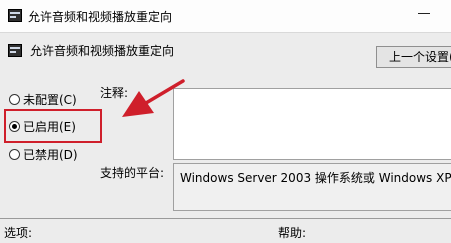 The width and height of the screenshot is (451, 243). What do you see at coordinates (153, 98) in the screenshot?
I see `annotation-arrow-icon` at bounding box center [153, 98].